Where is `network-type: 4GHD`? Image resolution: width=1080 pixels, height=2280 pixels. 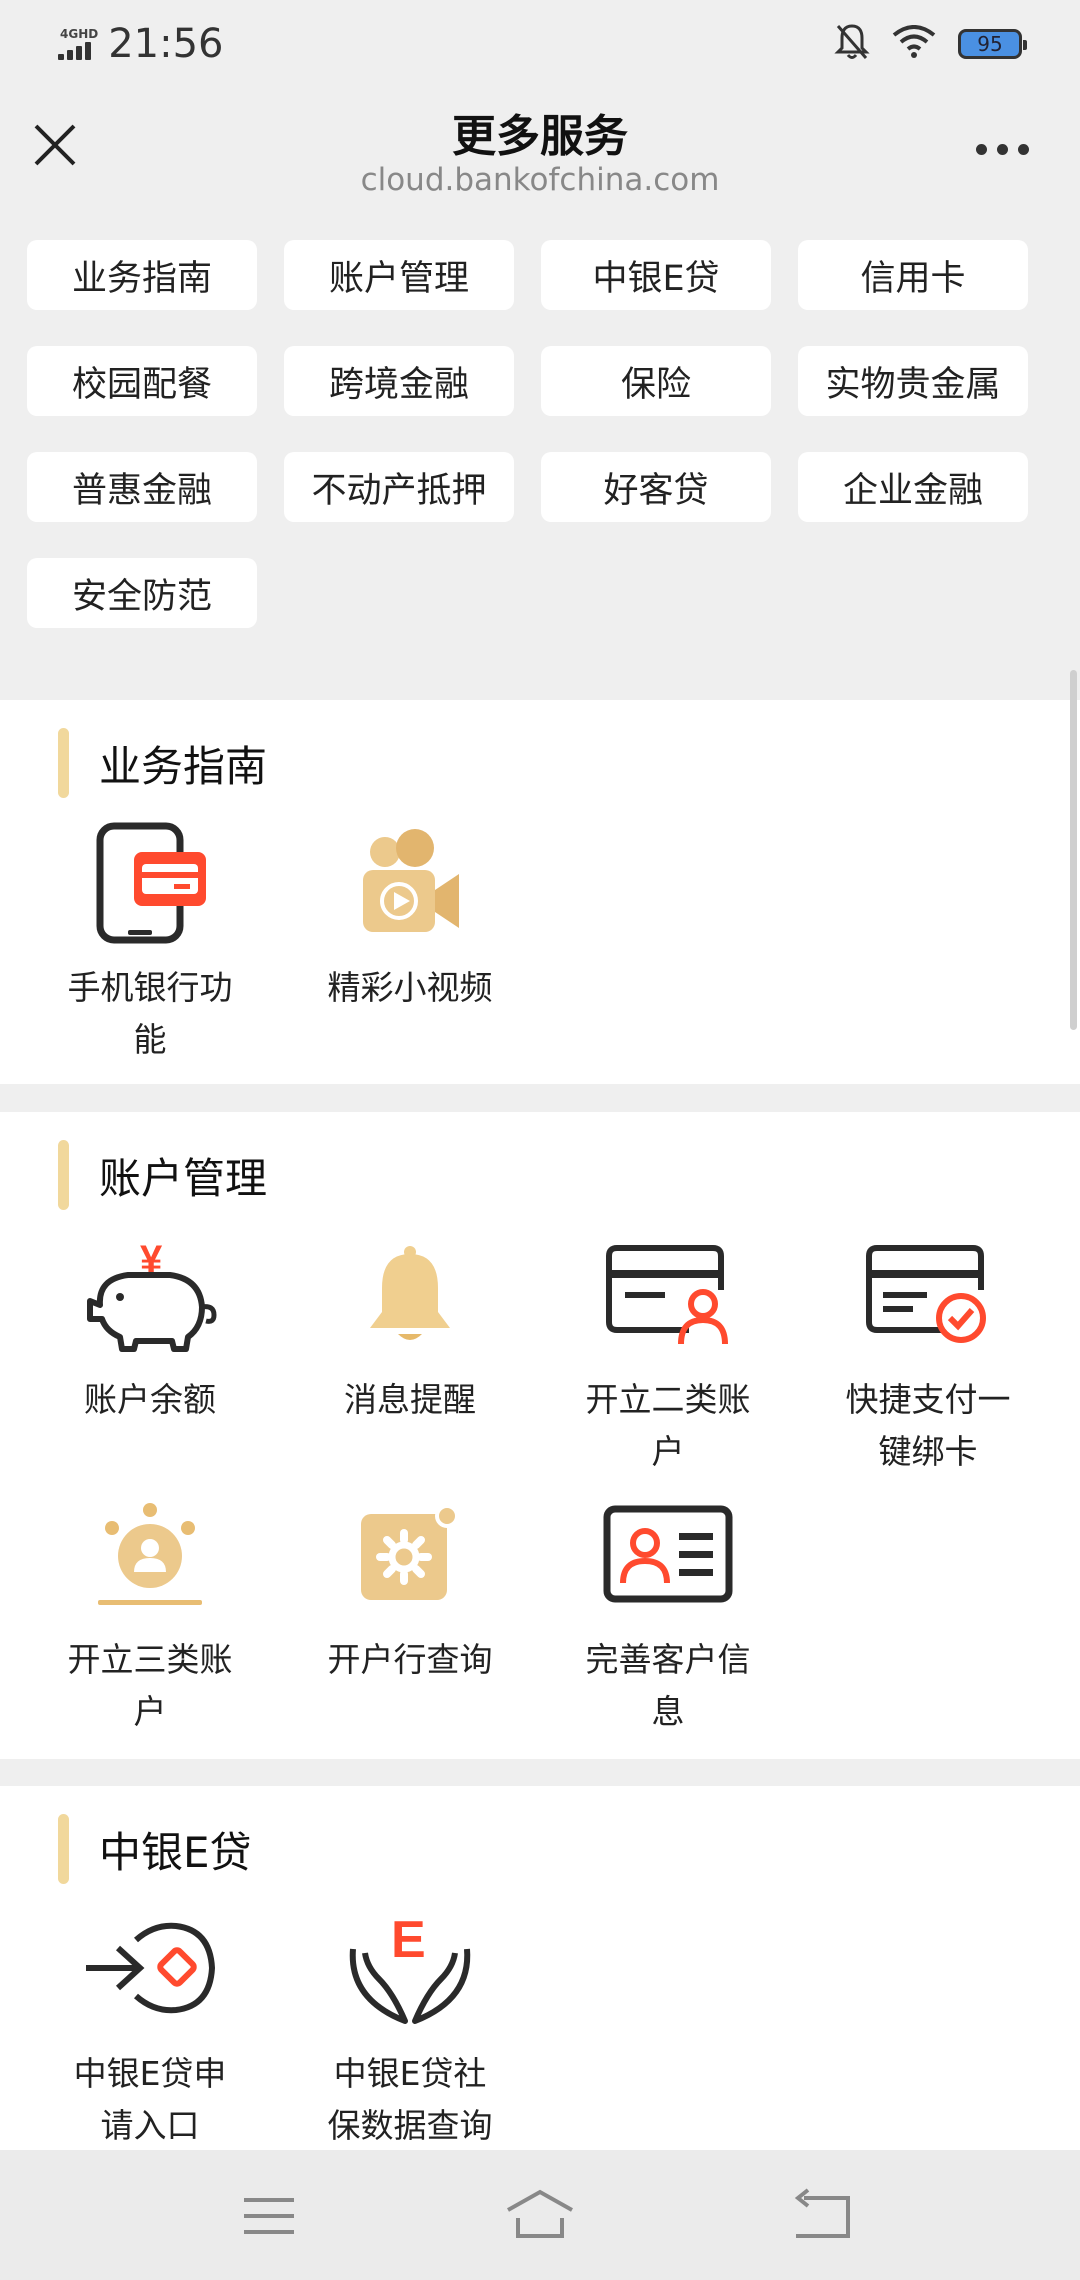 network-type: 4GHD is located at coordinates (79, 34).